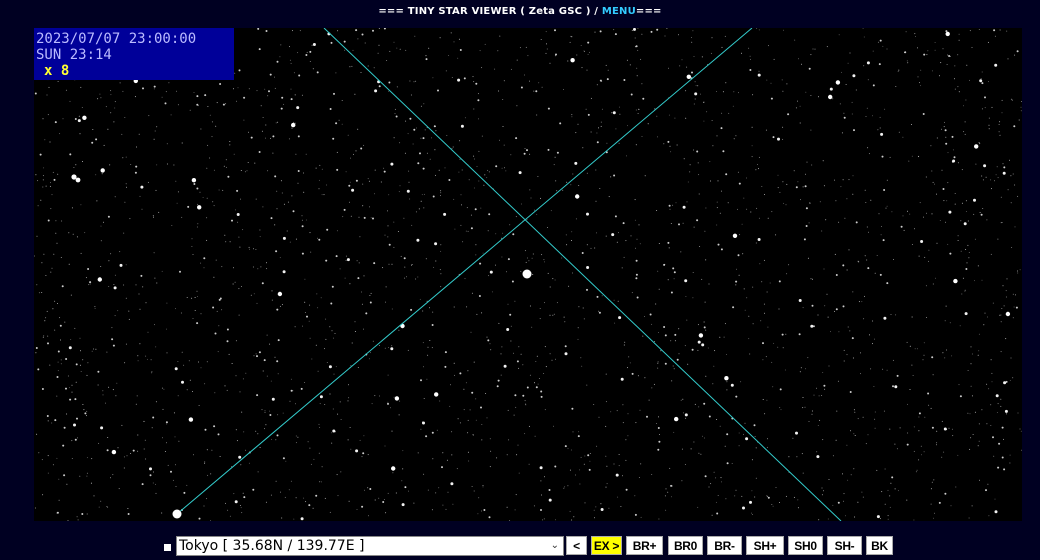 The image size is (1040, 560). What do you see at coordinates (167, 547) in the screenshot?
I see `checkbox-square` at bounding box center [167, 547].